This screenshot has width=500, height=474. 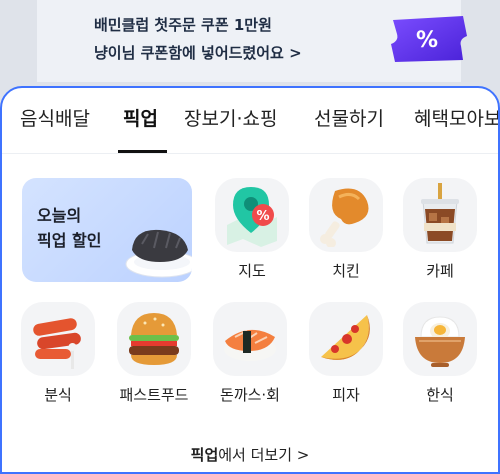 What do you see at coordinates (140, 117) in the screenshot?
I see `tab-pickup: 픽업` at bounding box center [140, 117].